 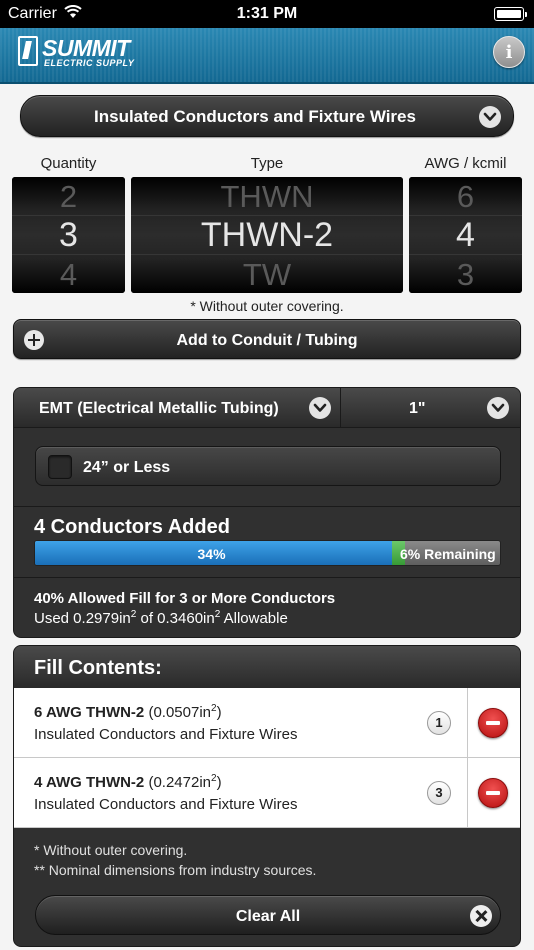 What do you see at coordinates (132, 527) in the screenshot?
I see `conductors-added-count: 4 Conductors Added` at bounding box center [132, 527].